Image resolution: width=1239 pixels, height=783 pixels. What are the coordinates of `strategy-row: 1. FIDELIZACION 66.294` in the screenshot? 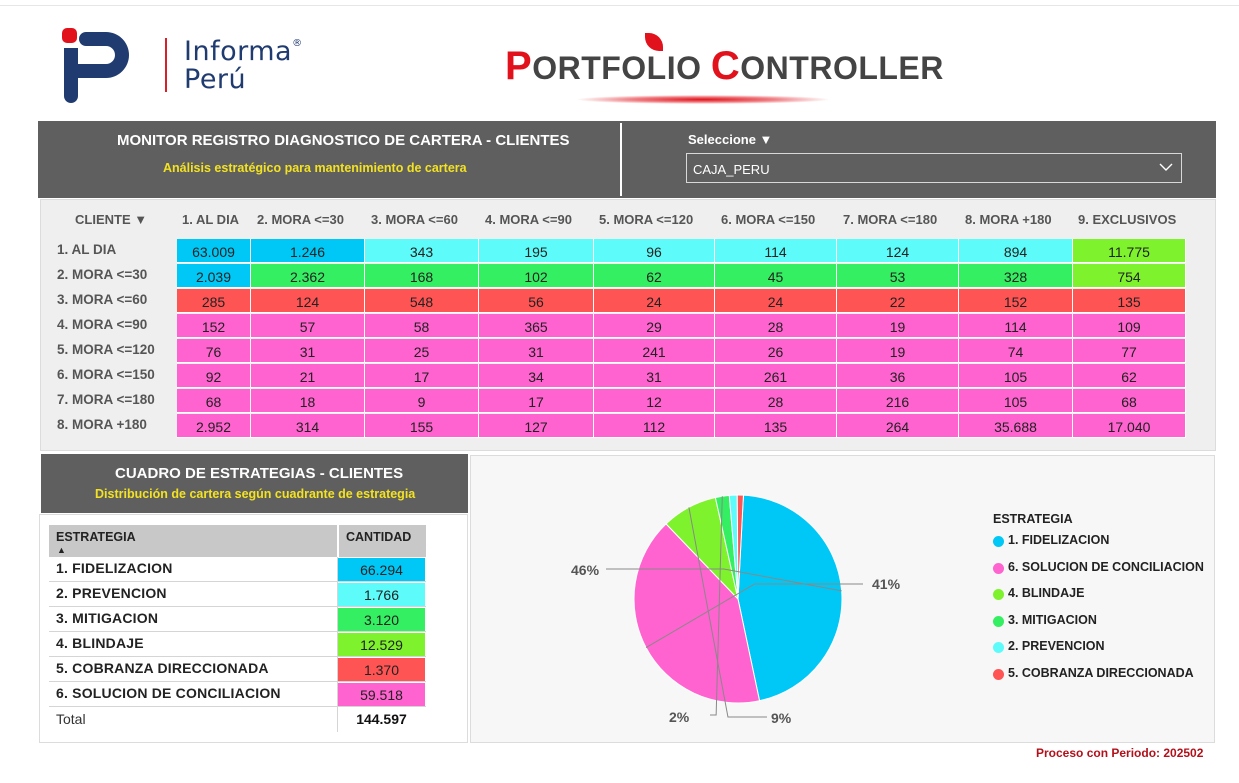 It's located at (237, 569).